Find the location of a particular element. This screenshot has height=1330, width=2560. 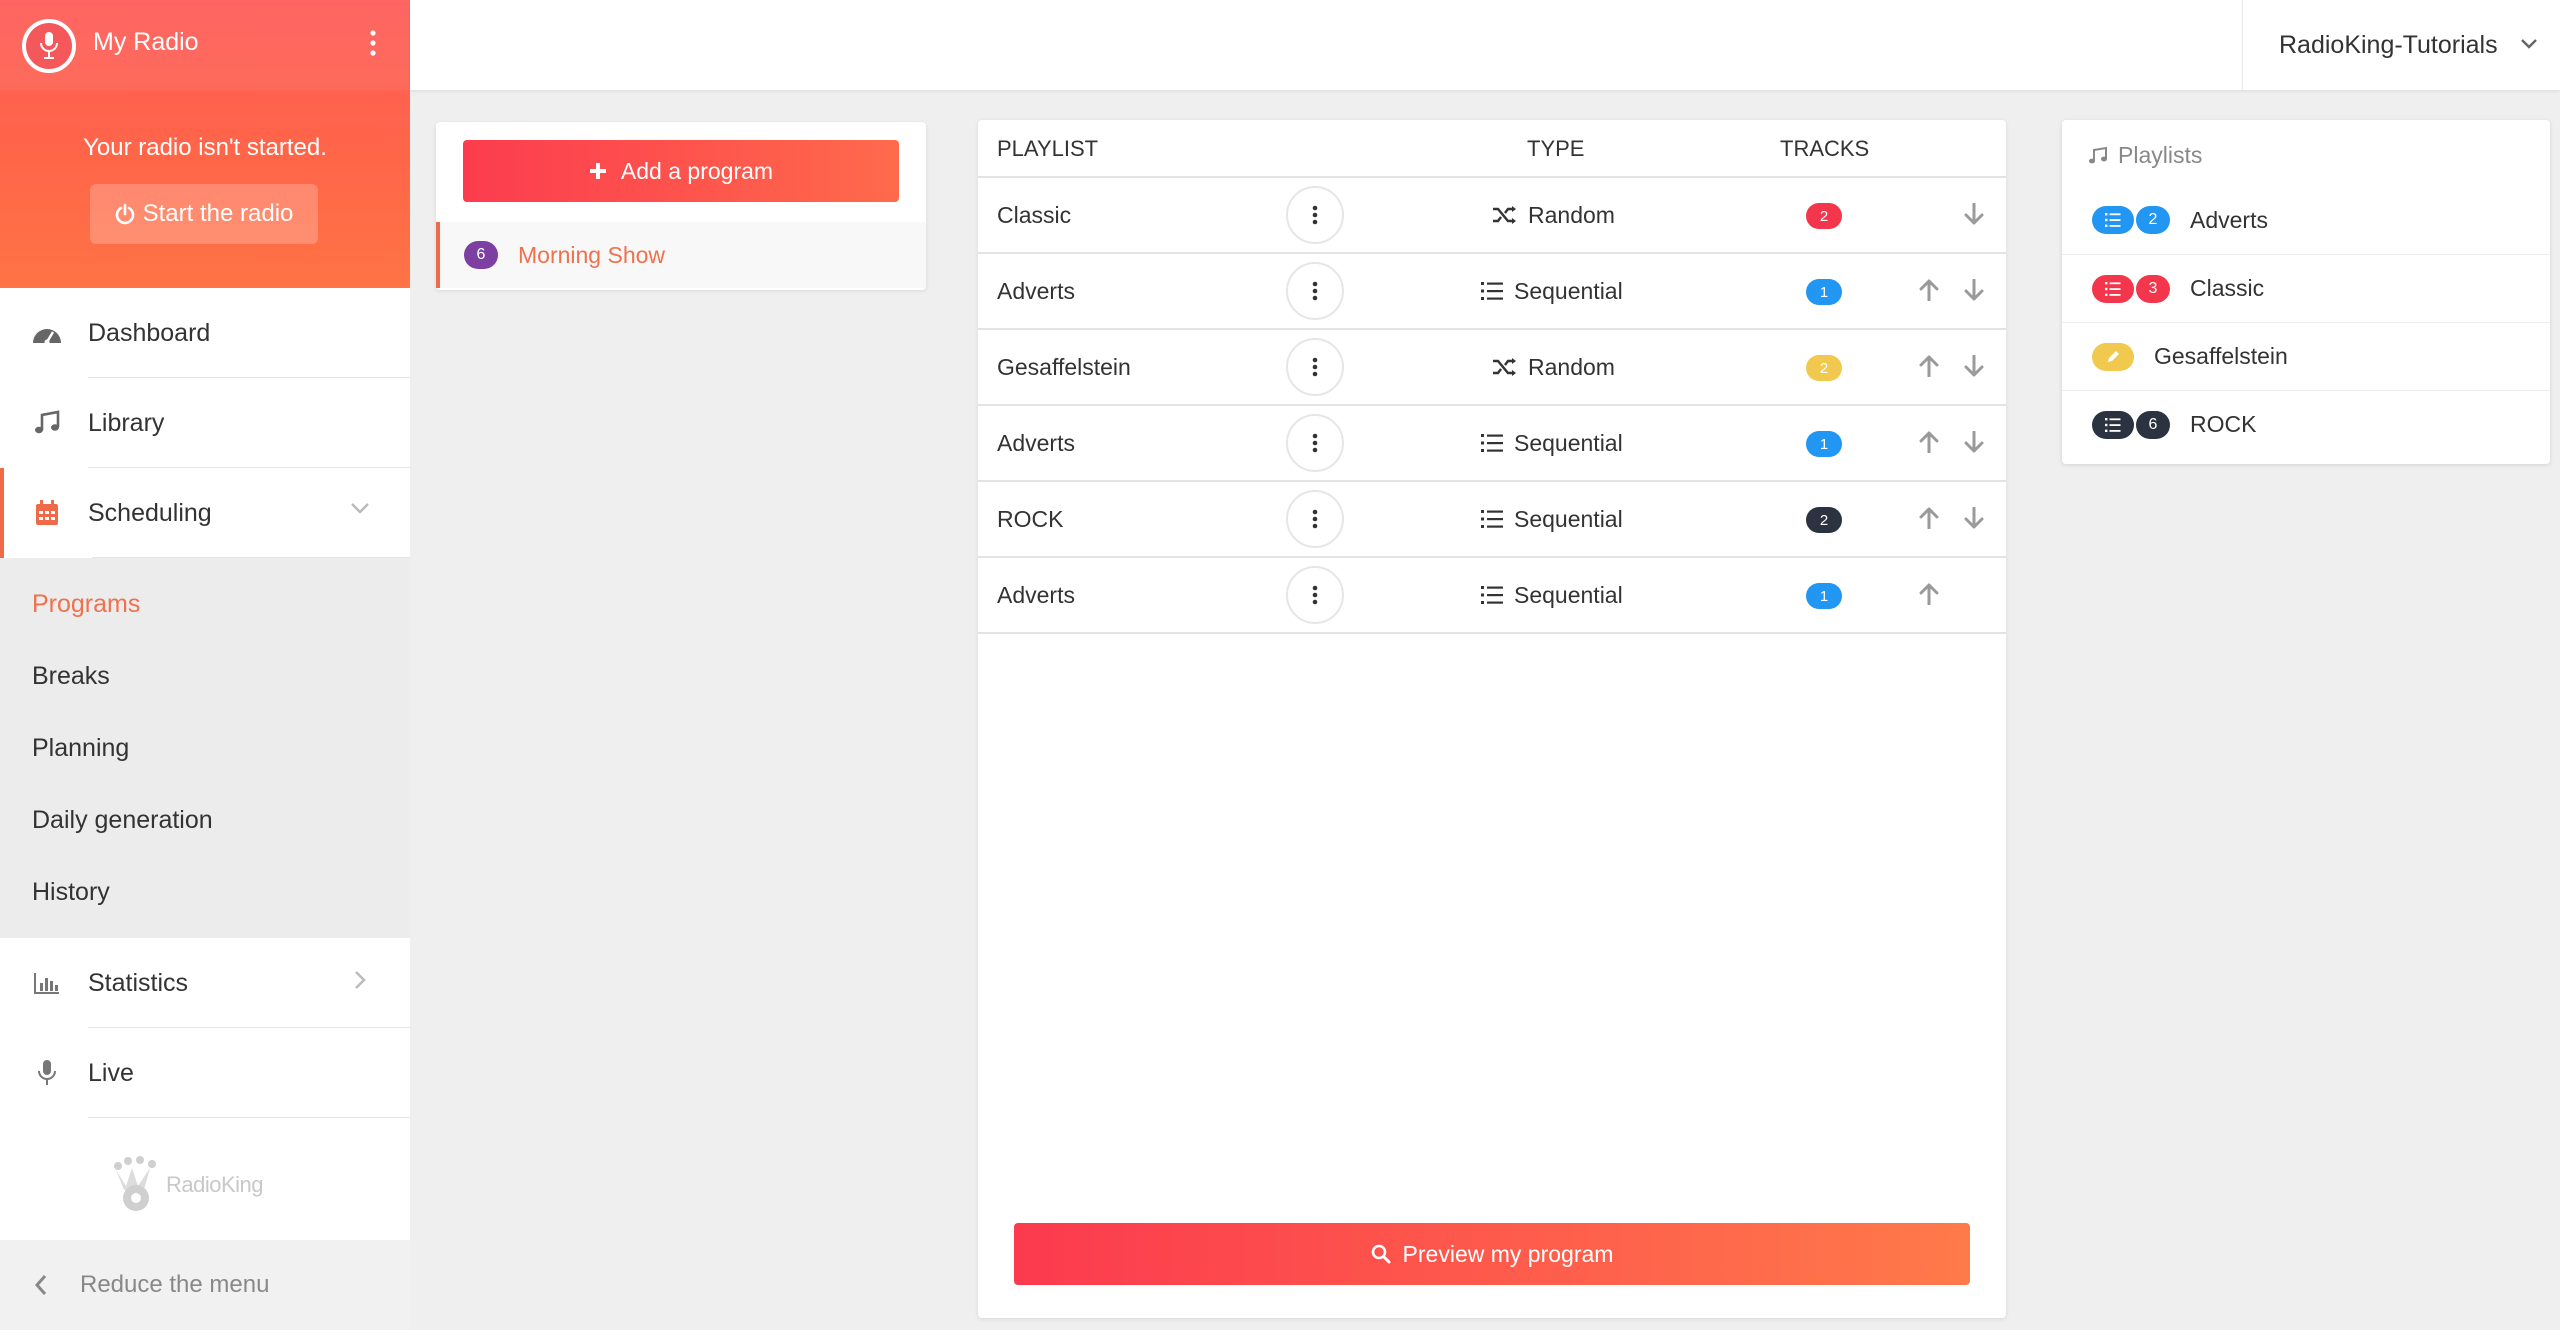

playlist-list-item: 6 ROCK is located at coordinates (2306, 424).